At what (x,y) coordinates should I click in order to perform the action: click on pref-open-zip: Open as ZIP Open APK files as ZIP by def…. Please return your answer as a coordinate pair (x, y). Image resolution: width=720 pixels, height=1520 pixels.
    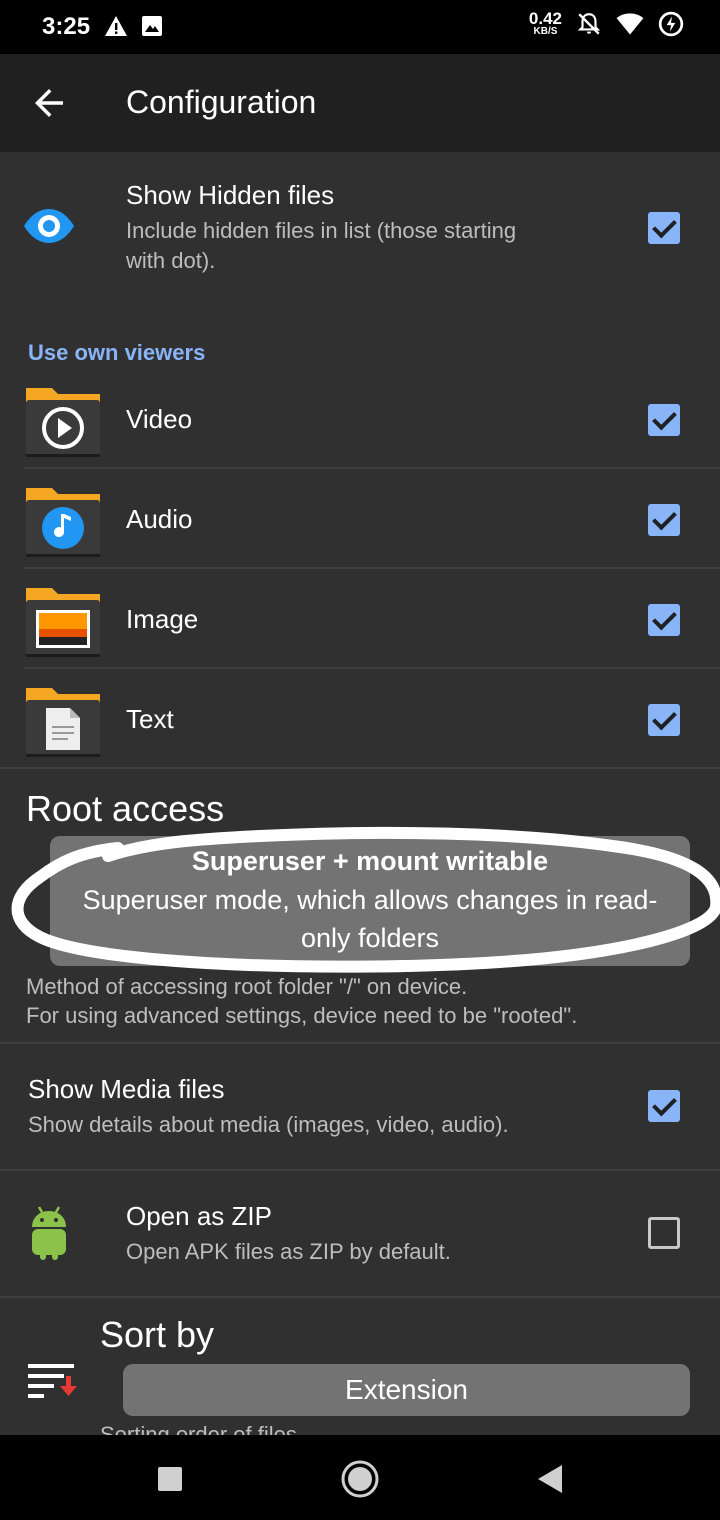
    Looking at the image, I should click on (360, 1233).